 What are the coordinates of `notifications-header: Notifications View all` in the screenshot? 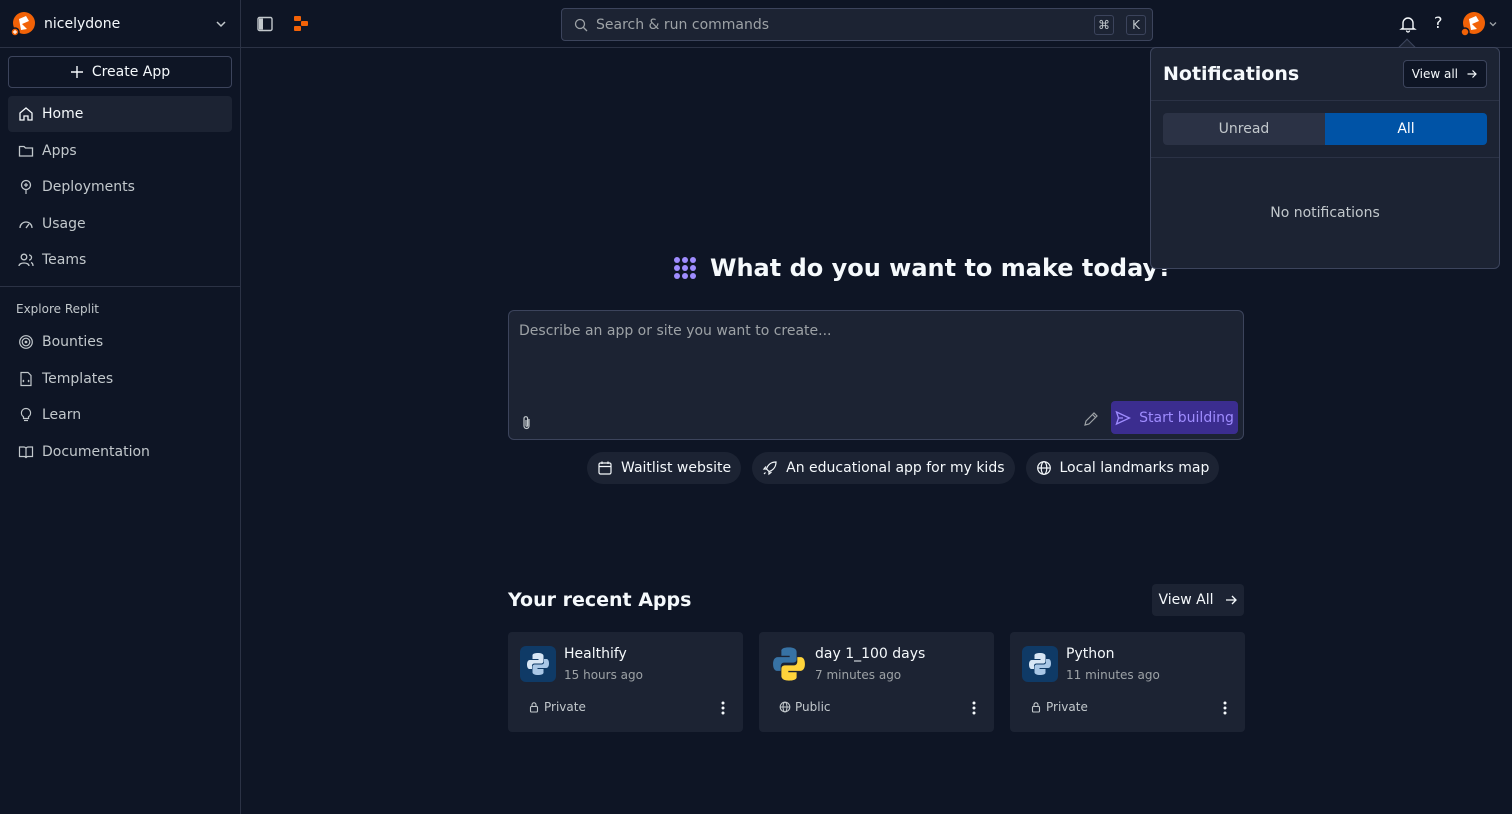 It's located at (1325, 74).